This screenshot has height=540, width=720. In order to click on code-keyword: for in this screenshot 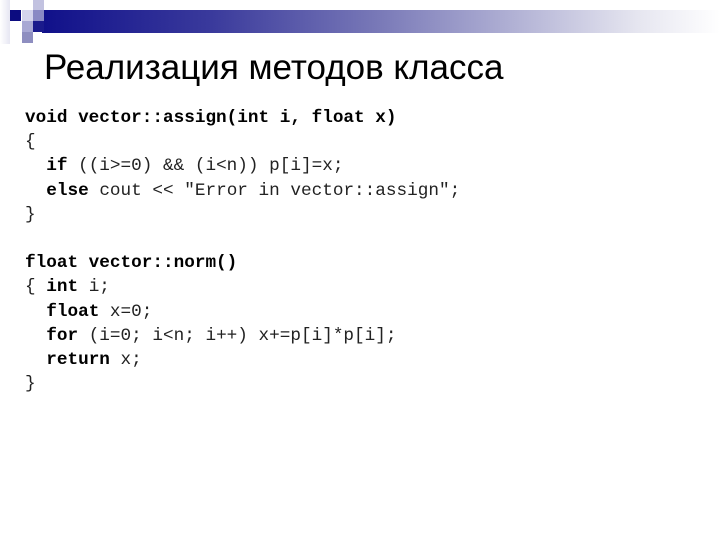, I will do `click(62, 335)`.